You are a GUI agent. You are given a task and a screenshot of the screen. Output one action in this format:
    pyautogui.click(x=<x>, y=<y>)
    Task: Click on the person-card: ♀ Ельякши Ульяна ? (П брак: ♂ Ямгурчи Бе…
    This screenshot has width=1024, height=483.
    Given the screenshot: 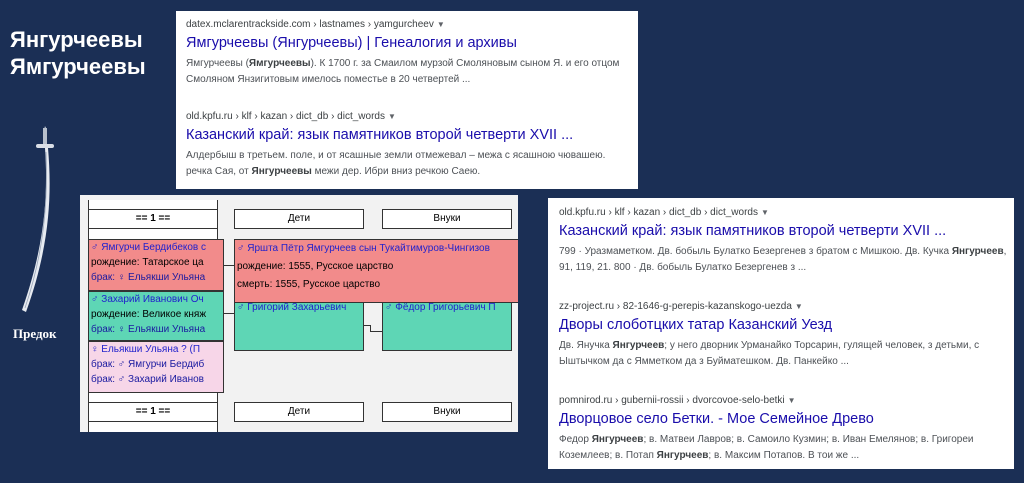 What is the action you would take?
    pyautogui.click(x=156, y=367)
    